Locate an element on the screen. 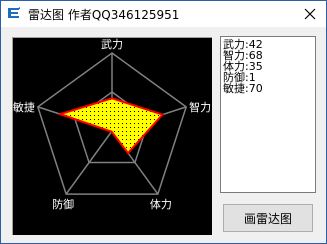  axis-label-2: 体力 is located at coordinates (161, 204).